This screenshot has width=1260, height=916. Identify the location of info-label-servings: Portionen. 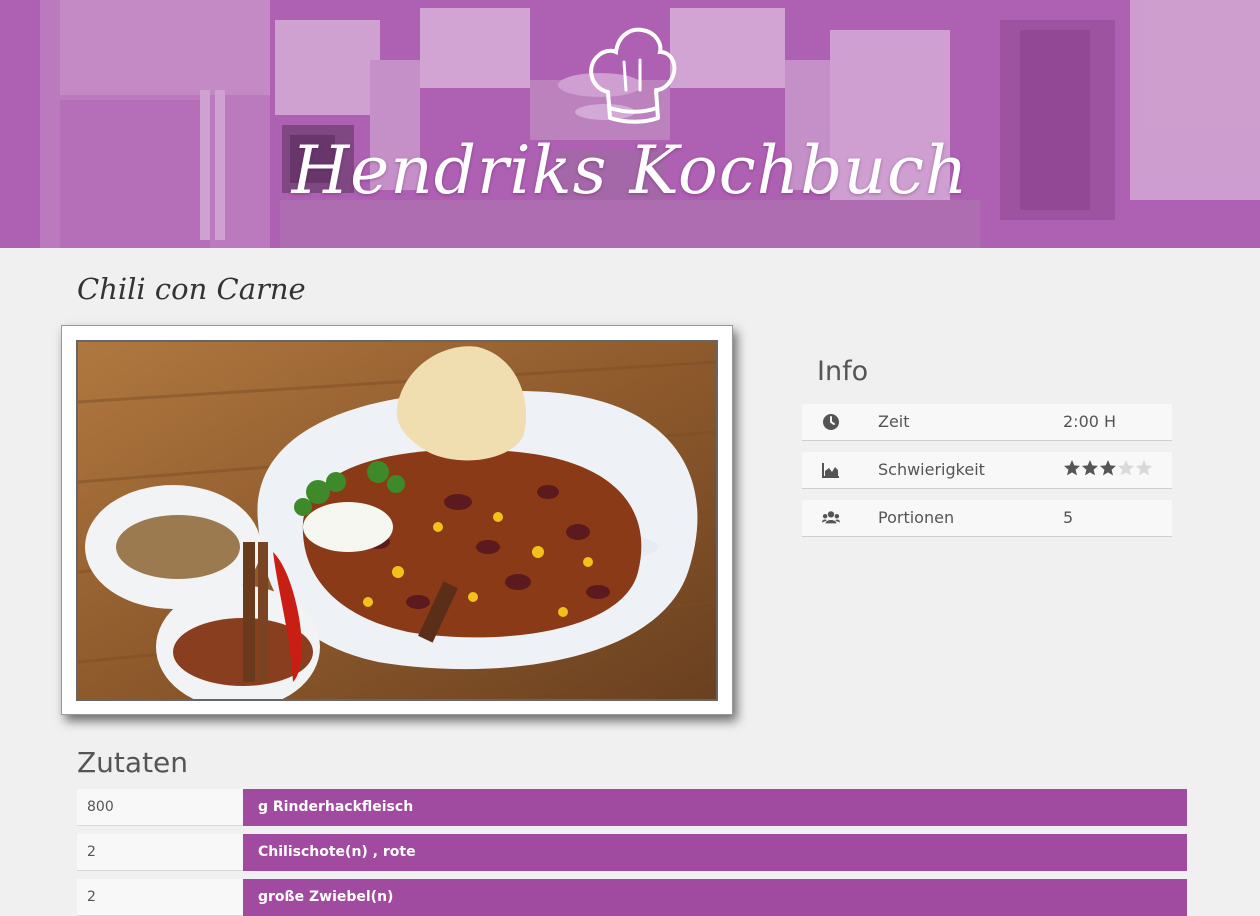
(916, 517).